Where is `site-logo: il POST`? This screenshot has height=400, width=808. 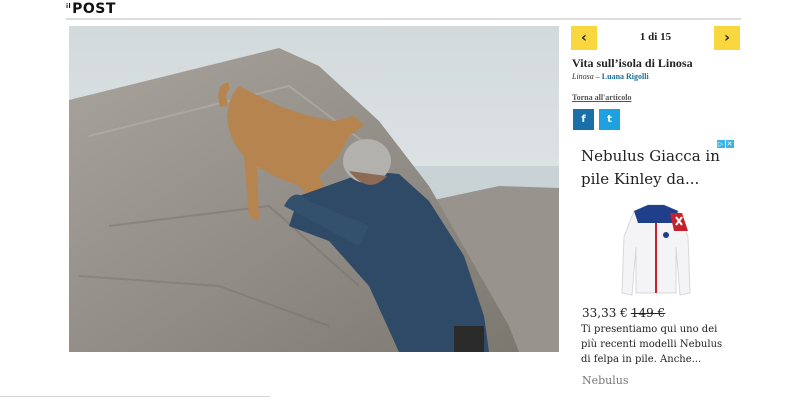 site-logo: il POST is located at coordinates (91, 9).